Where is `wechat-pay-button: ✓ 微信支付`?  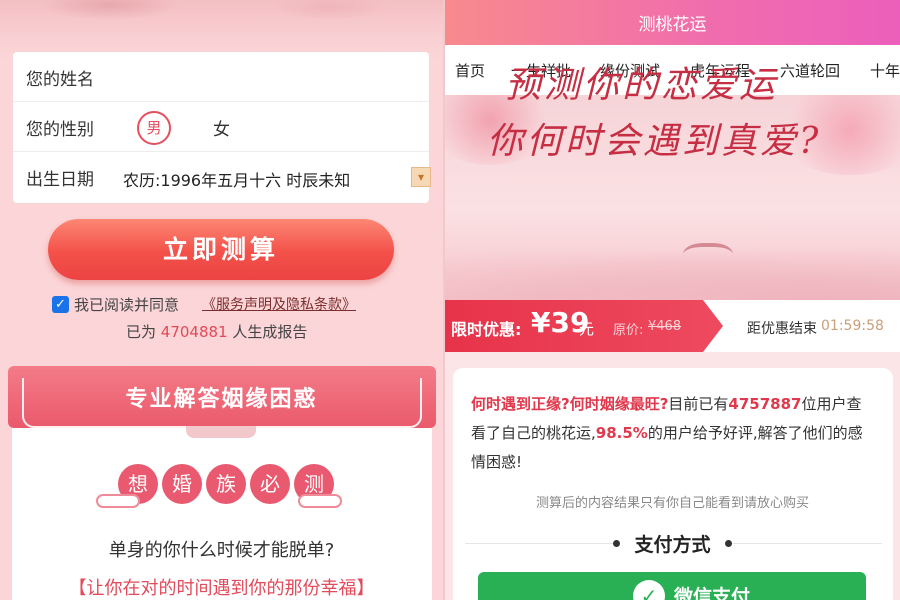
wechat-pay-button: ✓ 微信支付 is located at coordinates (672, 586).